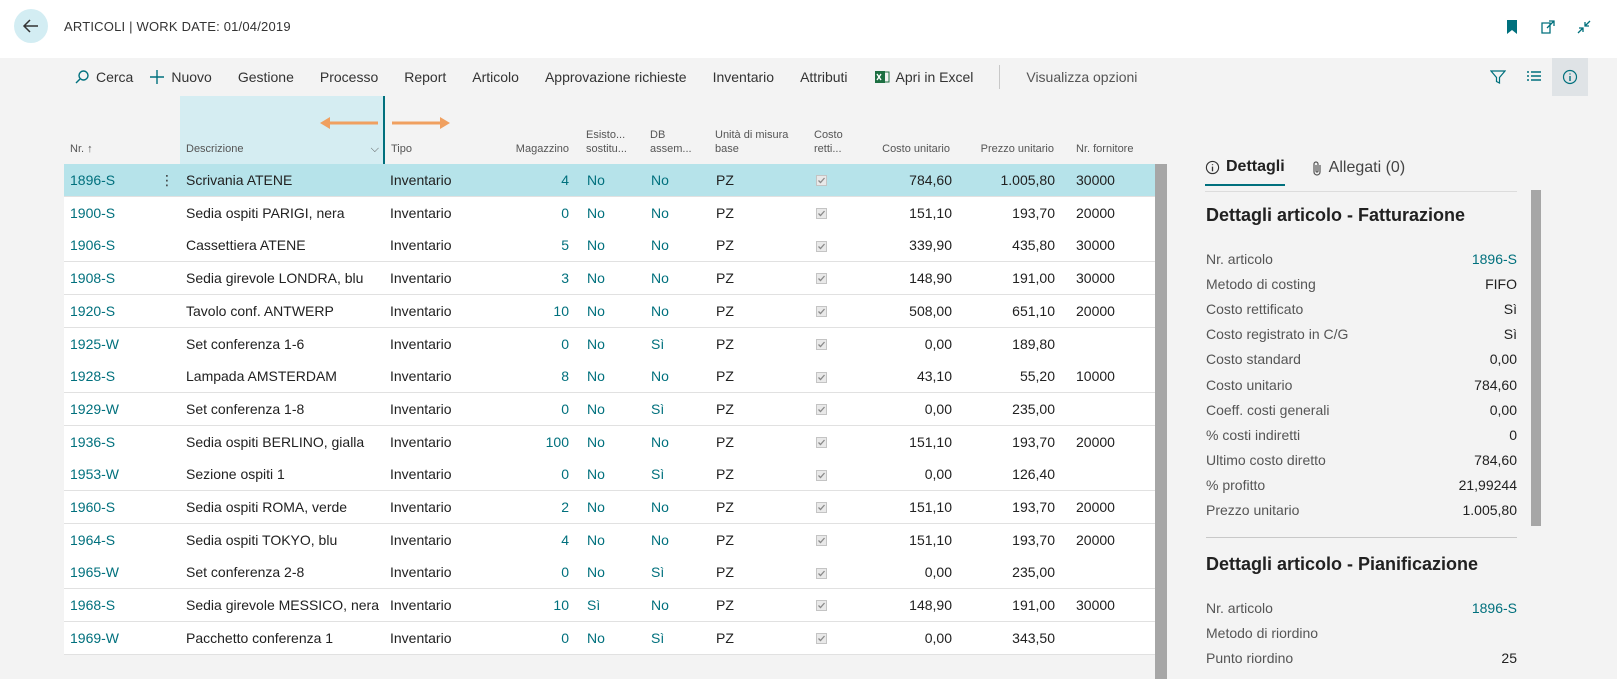  What do you see at coordinates (1548, 27) in the screenshot?
I see `open-new-window-icon` at bounding box center [1548, 27].